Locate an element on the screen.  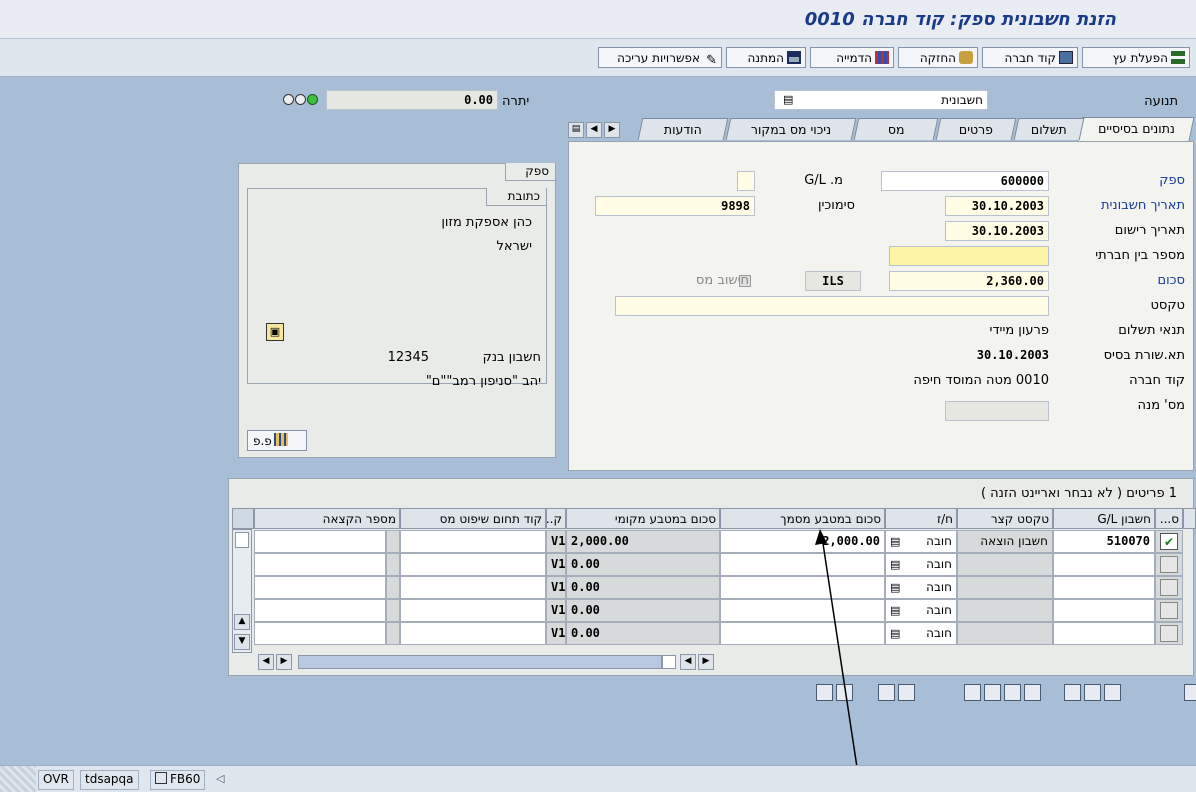
gl-field is located at coordinates (746, 181).